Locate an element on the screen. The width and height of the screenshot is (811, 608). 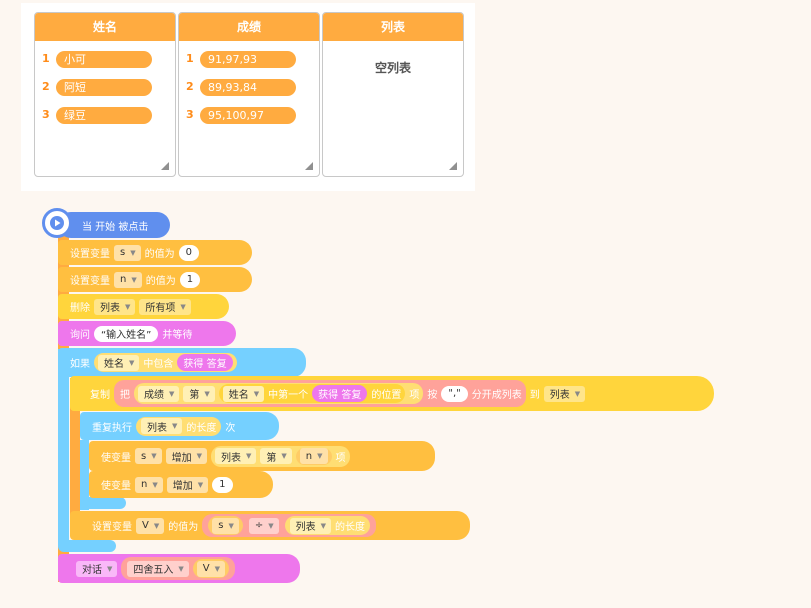
ask-label: 询问 is located at coordinates (80, 335).